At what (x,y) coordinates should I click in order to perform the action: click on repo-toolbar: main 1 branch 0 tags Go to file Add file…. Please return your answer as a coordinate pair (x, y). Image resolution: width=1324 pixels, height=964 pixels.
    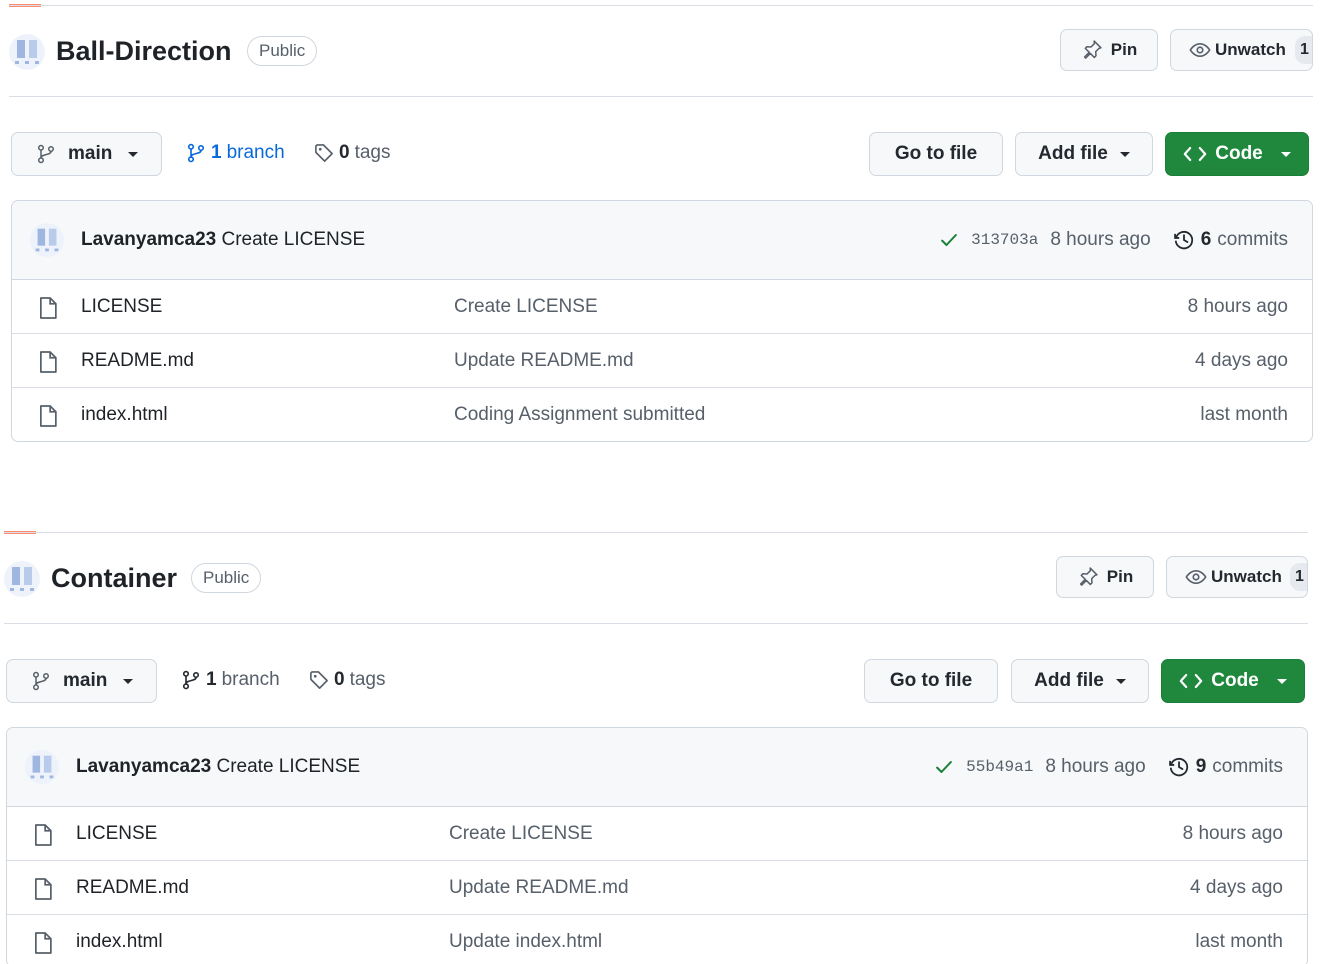
    Looking at the image, I should click on (661, 155).